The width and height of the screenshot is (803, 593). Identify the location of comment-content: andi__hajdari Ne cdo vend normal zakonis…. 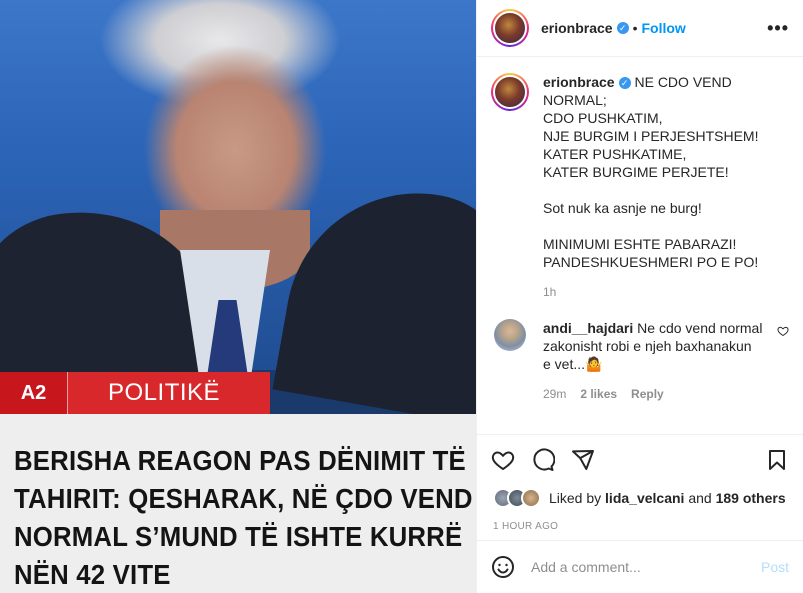
(653, 361).